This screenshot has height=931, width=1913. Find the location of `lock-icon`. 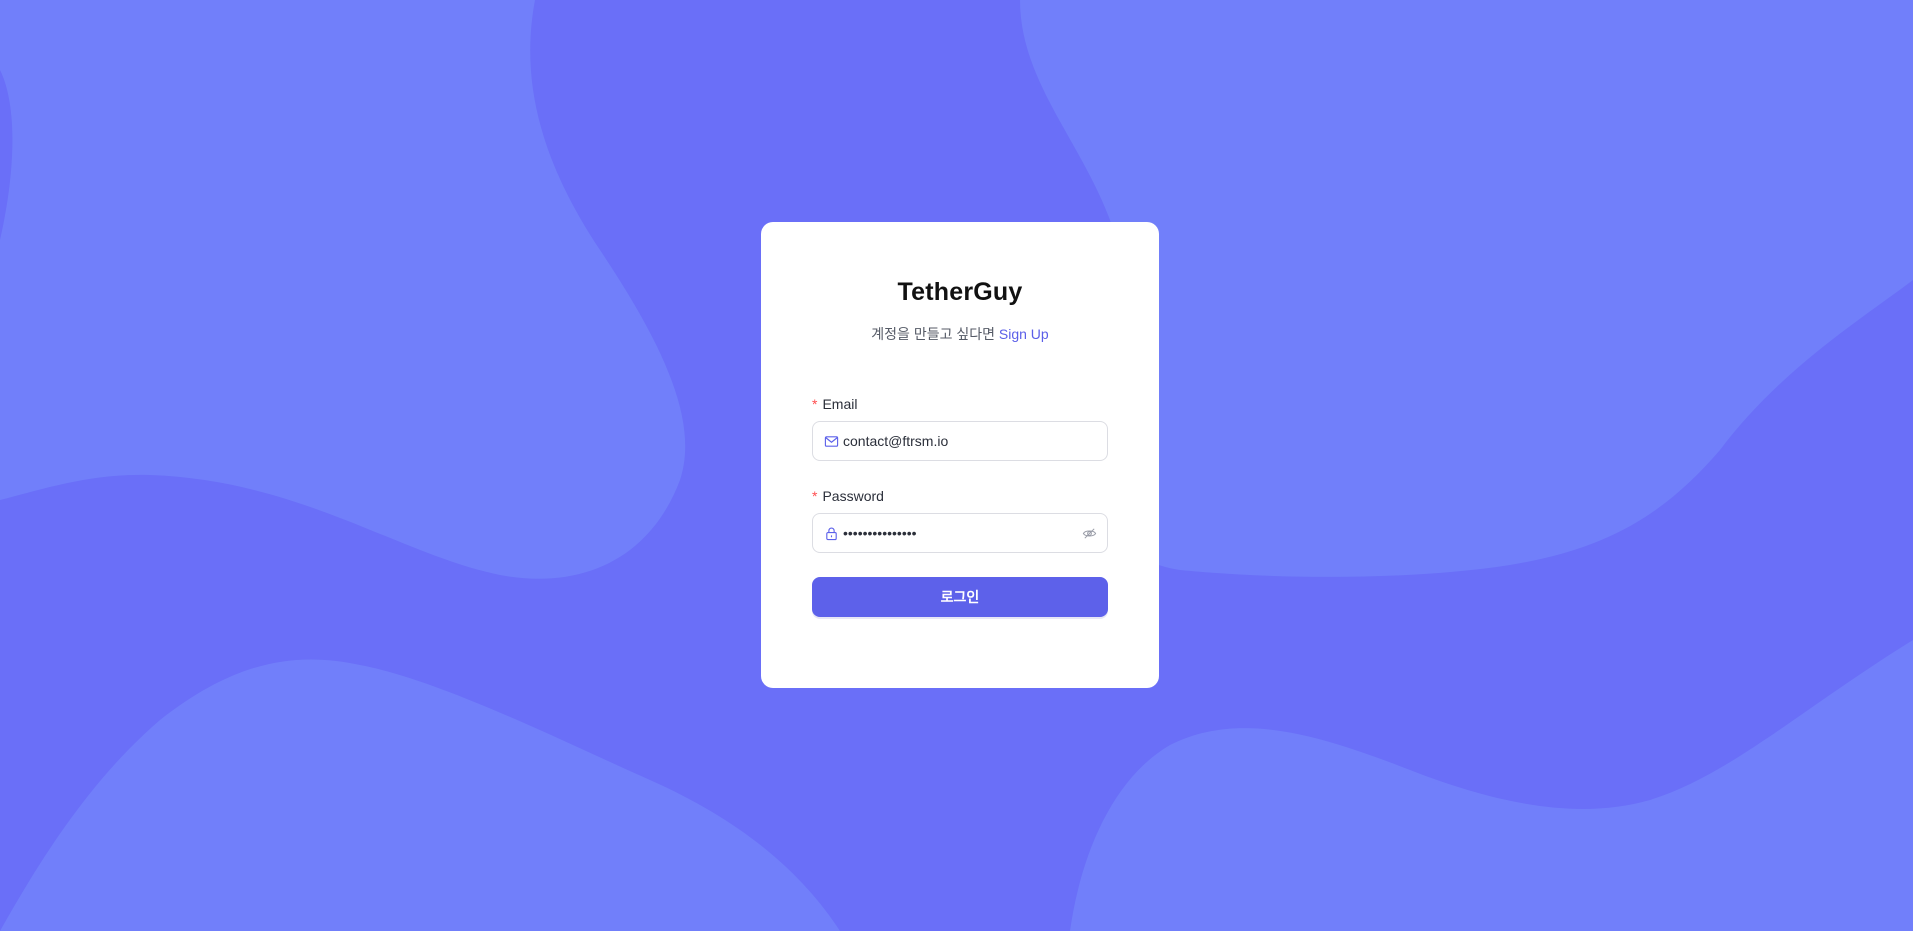

lock-icon is located at coordinates (831, 533).